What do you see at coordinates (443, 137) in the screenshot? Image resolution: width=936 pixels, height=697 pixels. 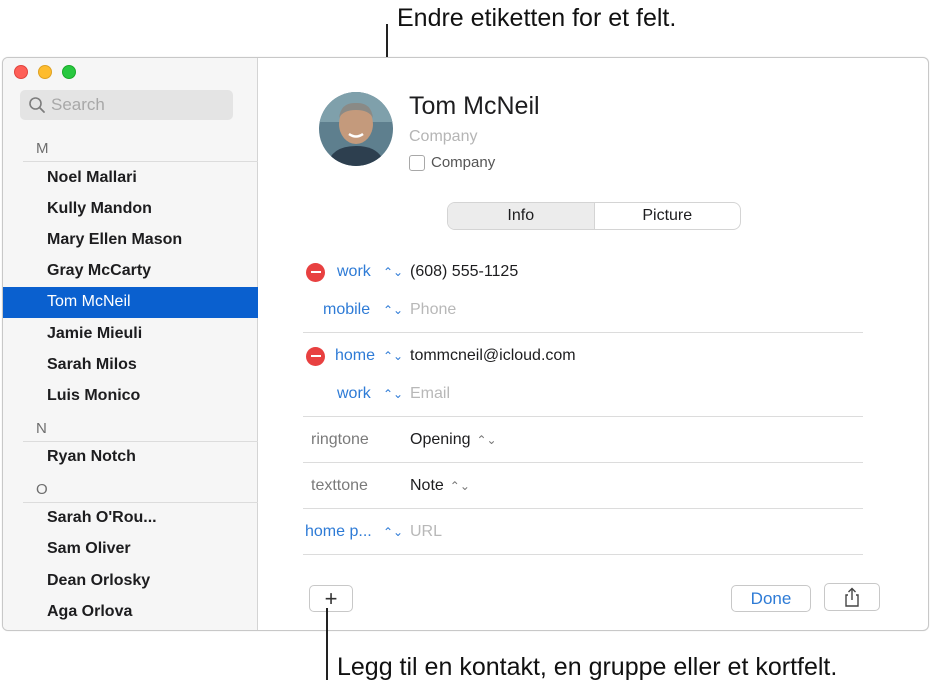 I see `company-field: Company` at bounding box center [443, 137].